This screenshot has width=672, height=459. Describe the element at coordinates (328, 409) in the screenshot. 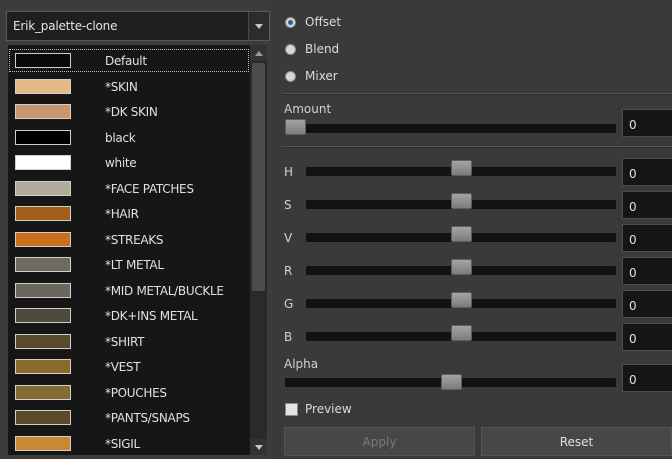

I see `preview-label: Preview` at that location.